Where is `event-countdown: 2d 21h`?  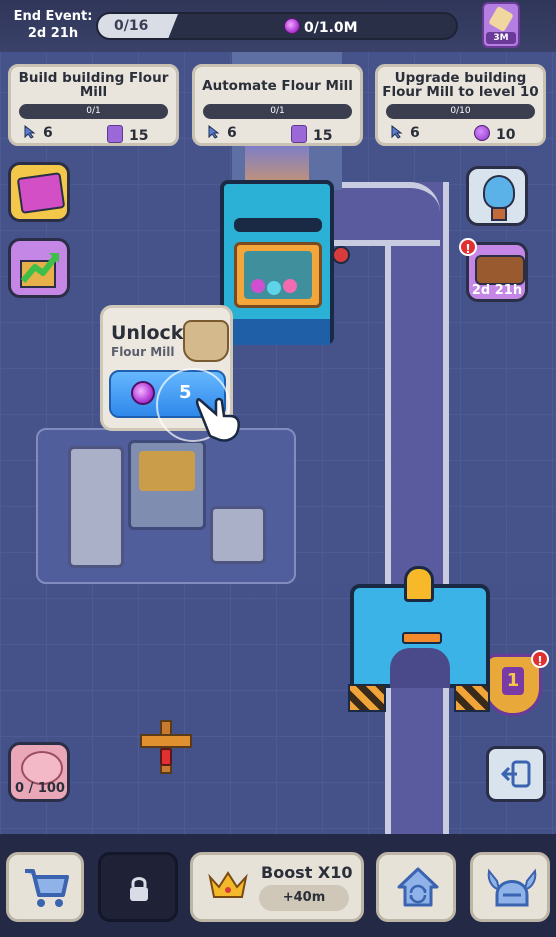 event-countdown: 2d 21h is located at coordinates (53, 33).